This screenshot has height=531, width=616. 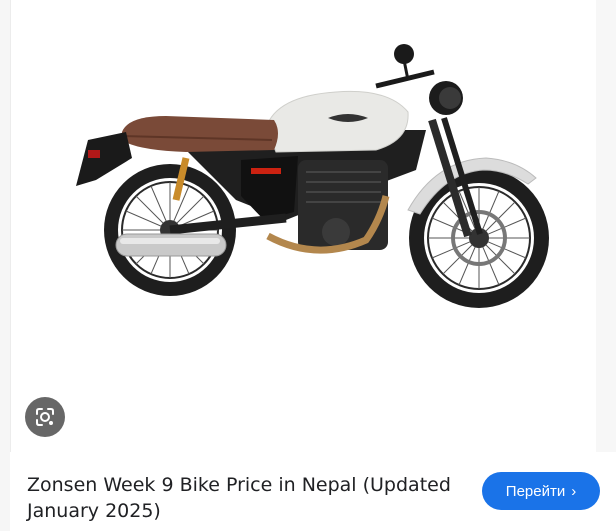 What do you see at coordinates (606, 226) in the screenshot?
I see `right-edge-panel` at bounding box center [606, 226].